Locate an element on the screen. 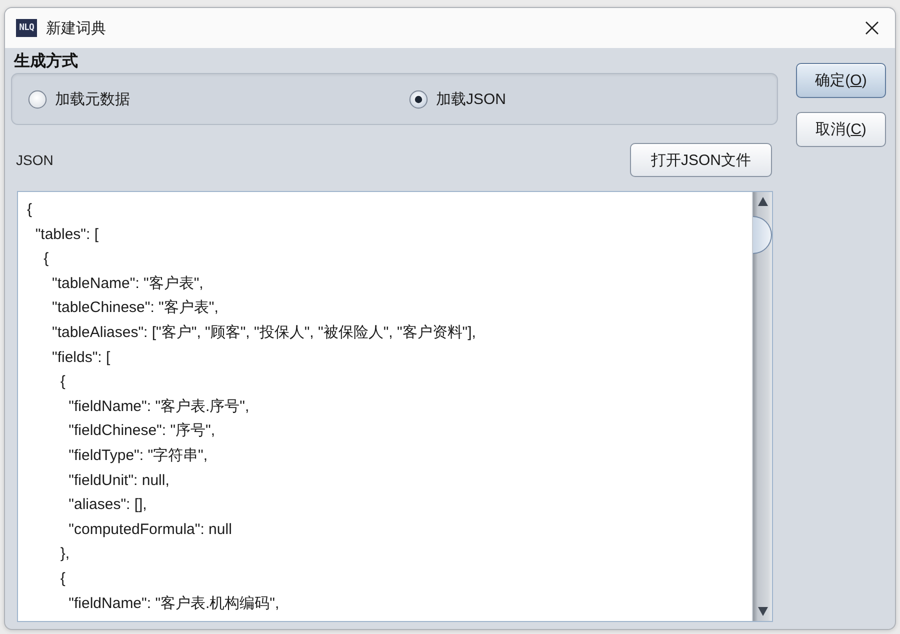  json-label: JSON is located at coordinates (34, 160).